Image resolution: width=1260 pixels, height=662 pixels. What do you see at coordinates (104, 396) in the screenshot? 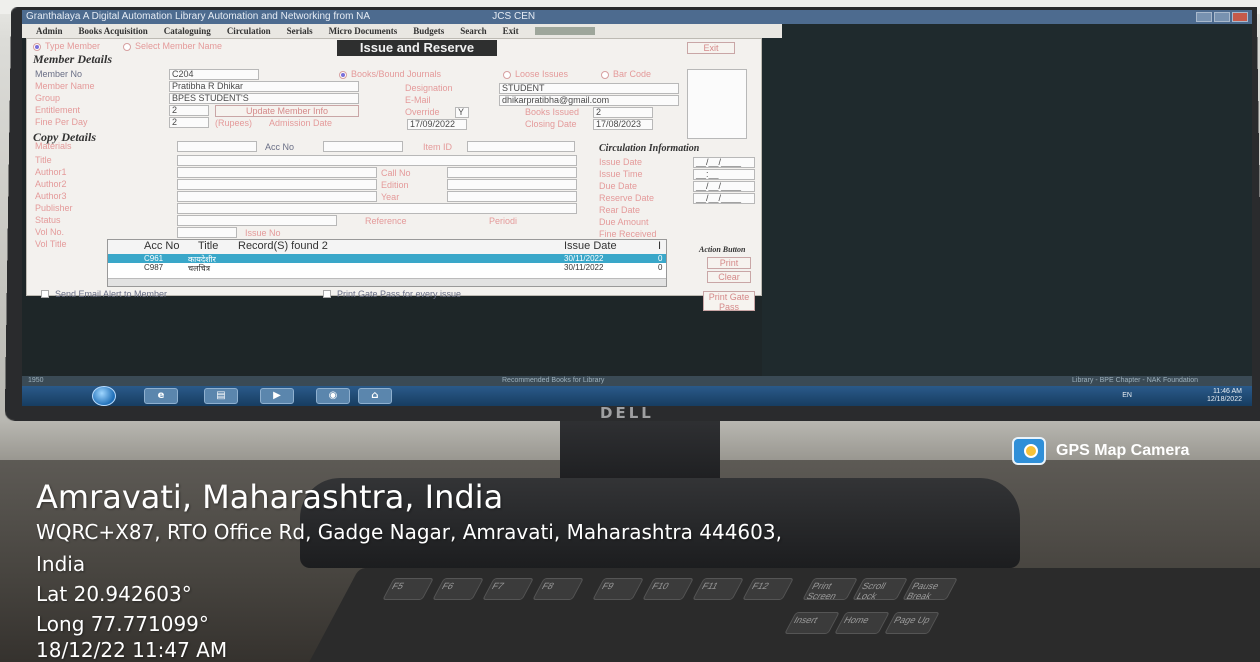
I see `start-button-icon` at bounding box center [104, 396].